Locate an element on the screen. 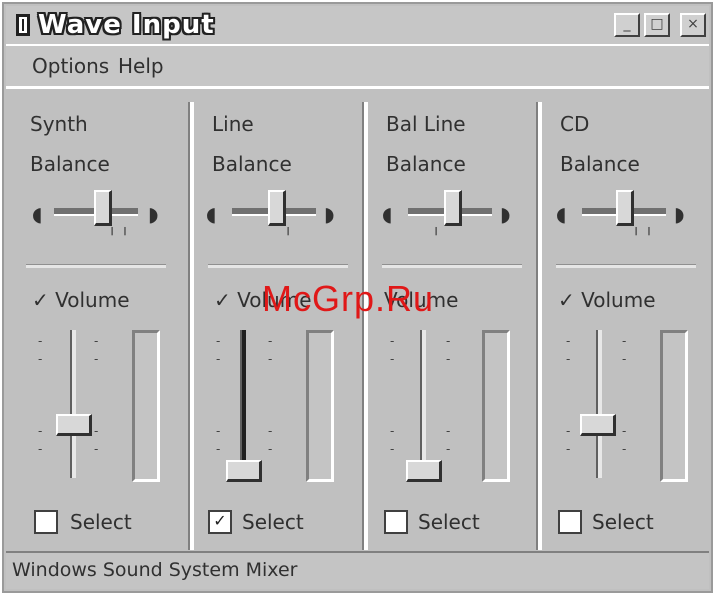  channel-name: CD is located at coordinates (575, 124).